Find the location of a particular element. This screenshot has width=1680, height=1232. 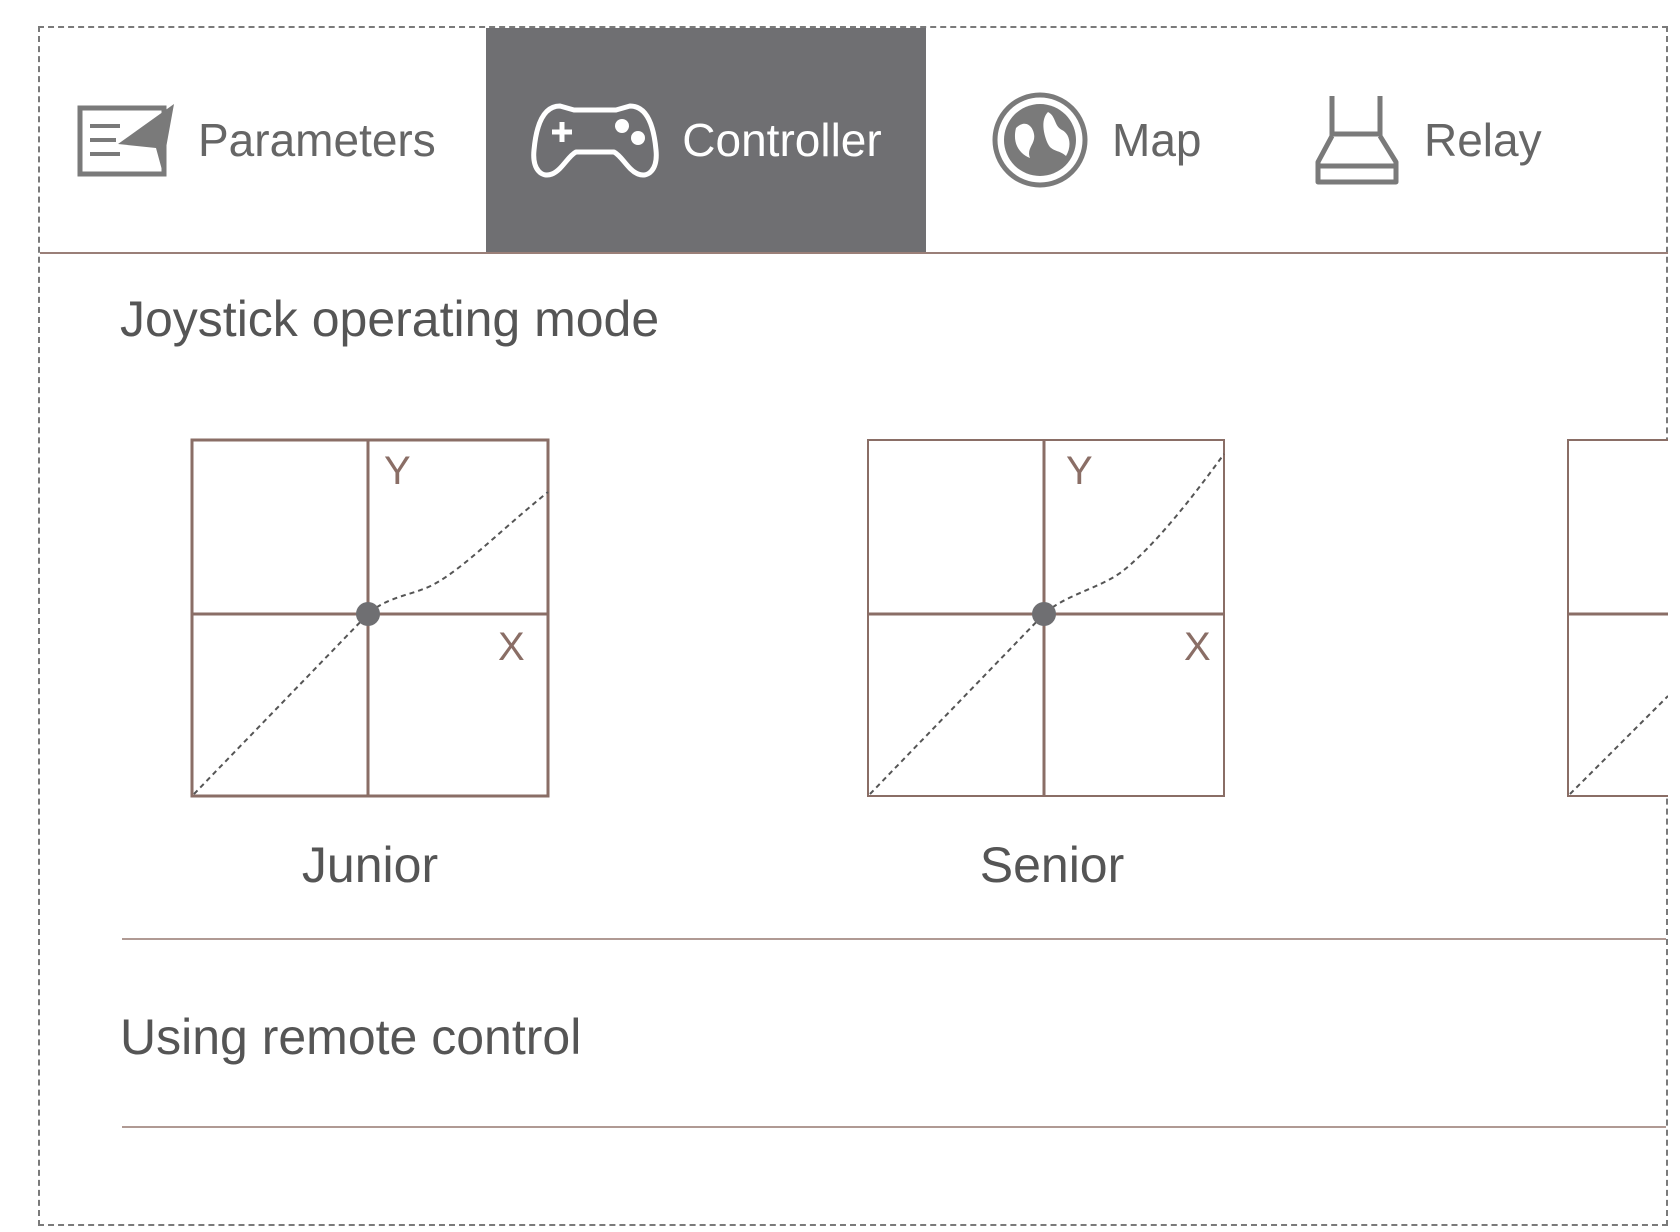

senior-curve-graph: Y X is located at coordinates (1046, 618).